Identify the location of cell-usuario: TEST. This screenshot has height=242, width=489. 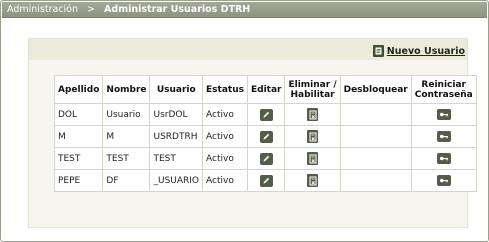
(176, 158).